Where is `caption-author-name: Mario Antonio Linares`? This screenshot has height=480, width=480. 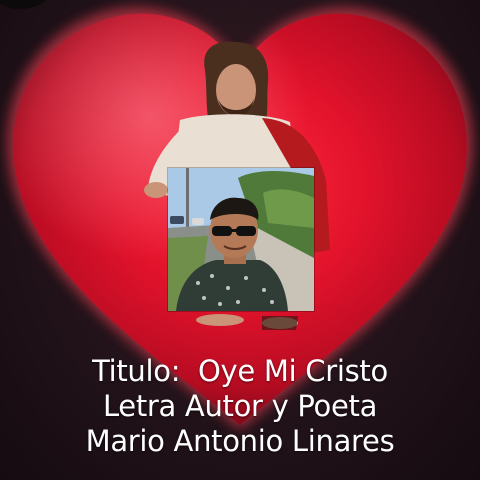
caption-author-name: Mario Antonio Linares is located at coordinates (240, 441).